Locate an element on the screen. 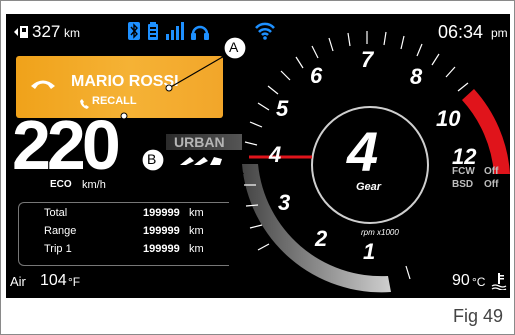 Image resolution: width=515 pixels, height=335 pixels. gauge-label-4: 4 is located at coordinates (275, 154).